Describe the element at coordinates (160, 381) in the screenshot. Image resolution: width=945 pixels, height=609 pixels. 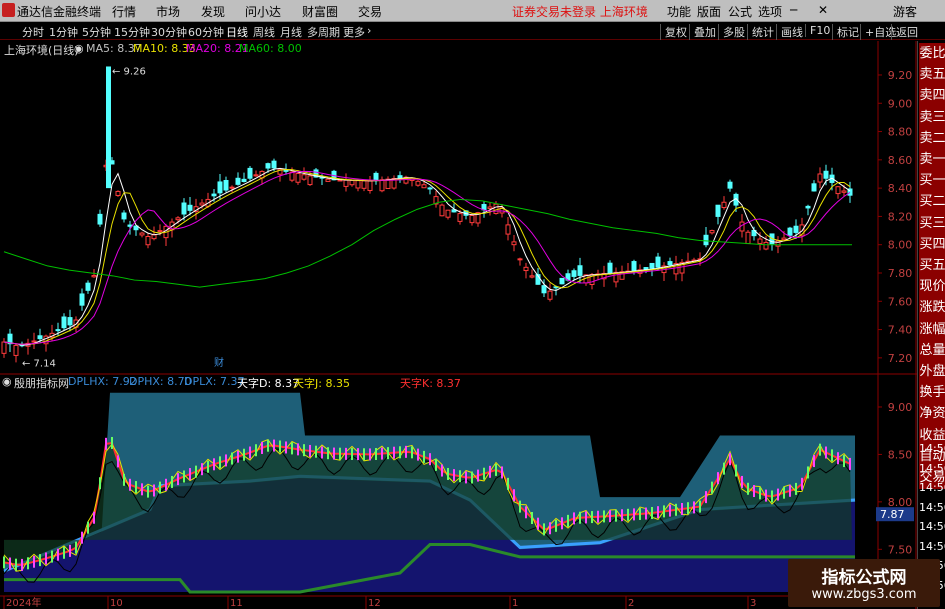
I see `dphx-label: DPHX: 8.70` at that location.